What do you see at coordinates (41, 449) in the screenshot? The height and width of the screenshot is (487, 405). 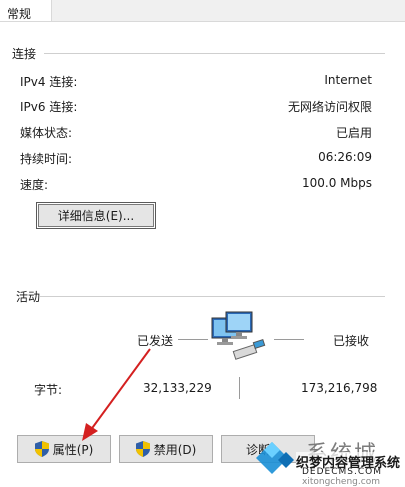 I see `shield-icon` at bounding box center [41, 449].